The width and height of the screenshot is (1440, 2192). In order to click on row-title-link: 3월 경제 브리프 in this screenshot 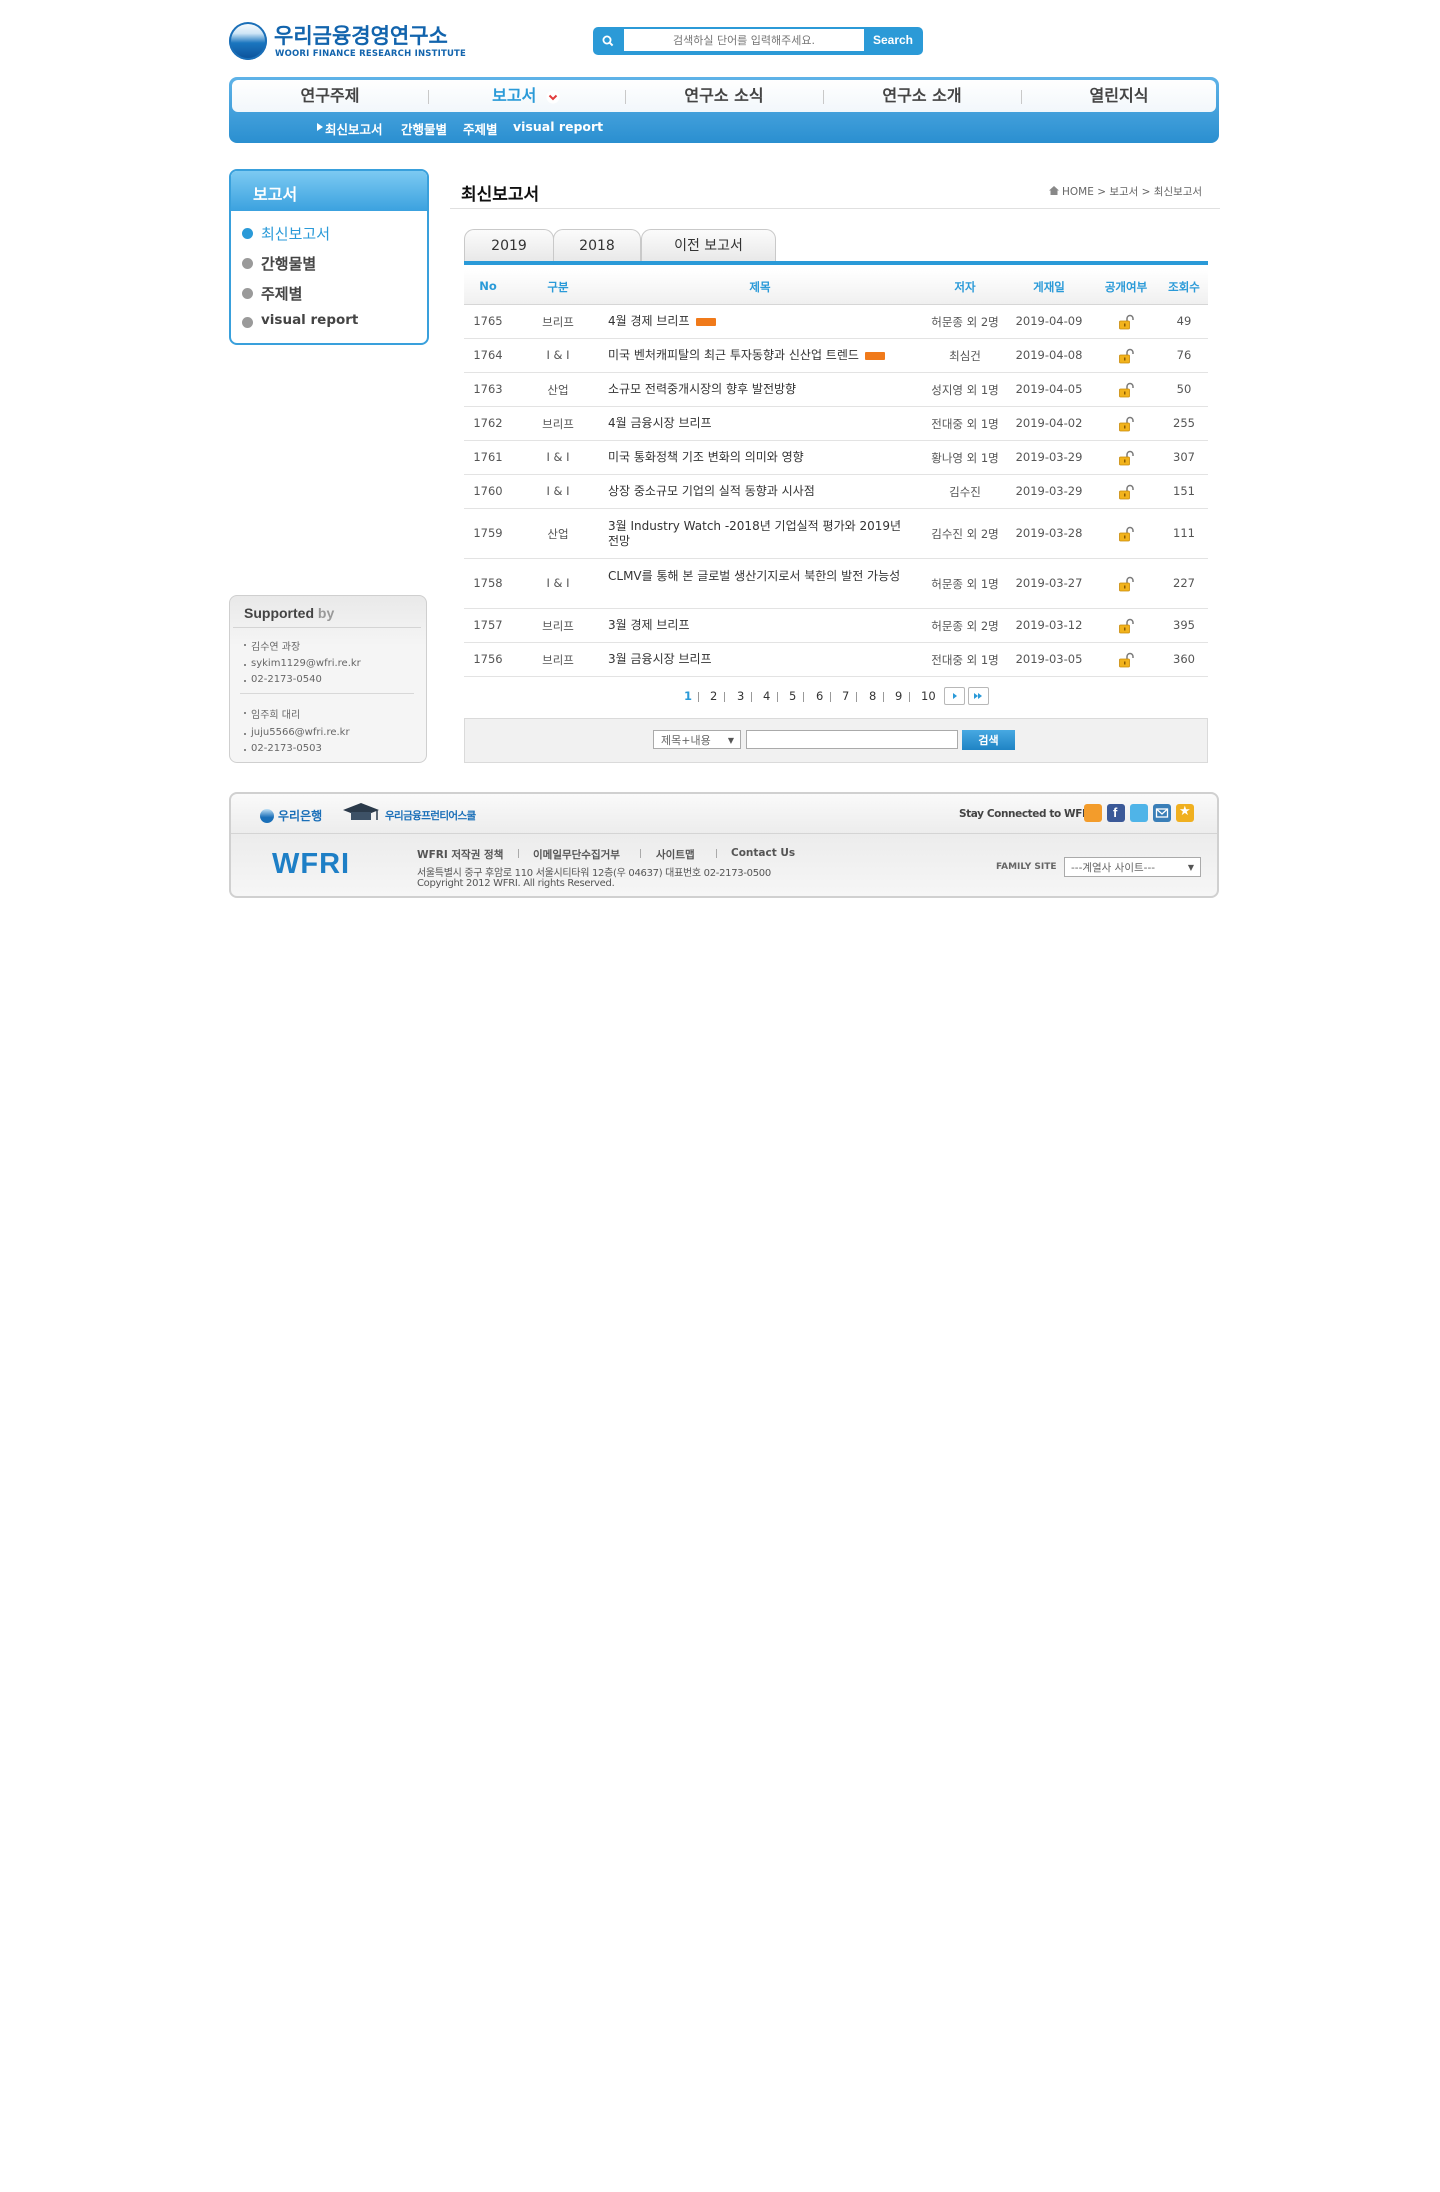, I will do `click(760, 625)`.